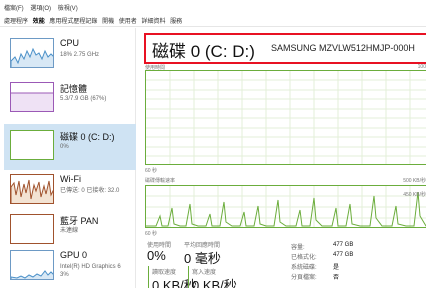 The image size is (426, 288). I want to click on disk-graph-thumbnail, so click(32, 145).